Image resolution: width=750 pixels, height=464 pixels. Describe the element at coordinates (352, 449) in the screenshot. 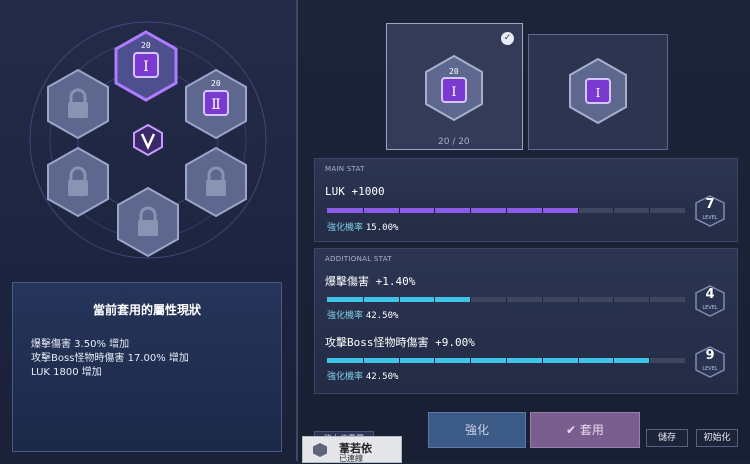

I see `friend-notification: 葦若依 已連線` at that location.